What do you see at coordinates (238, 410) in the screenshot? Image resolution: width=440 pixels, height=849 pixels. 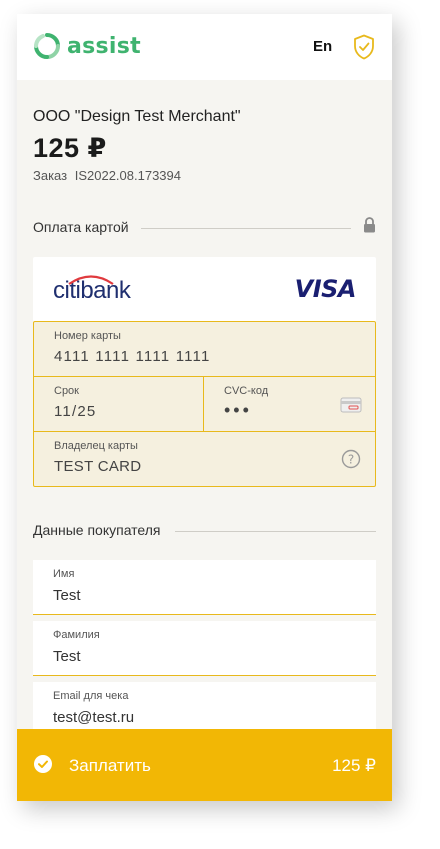 I see `cvc-value: •••` at bounding box center [238, 410].